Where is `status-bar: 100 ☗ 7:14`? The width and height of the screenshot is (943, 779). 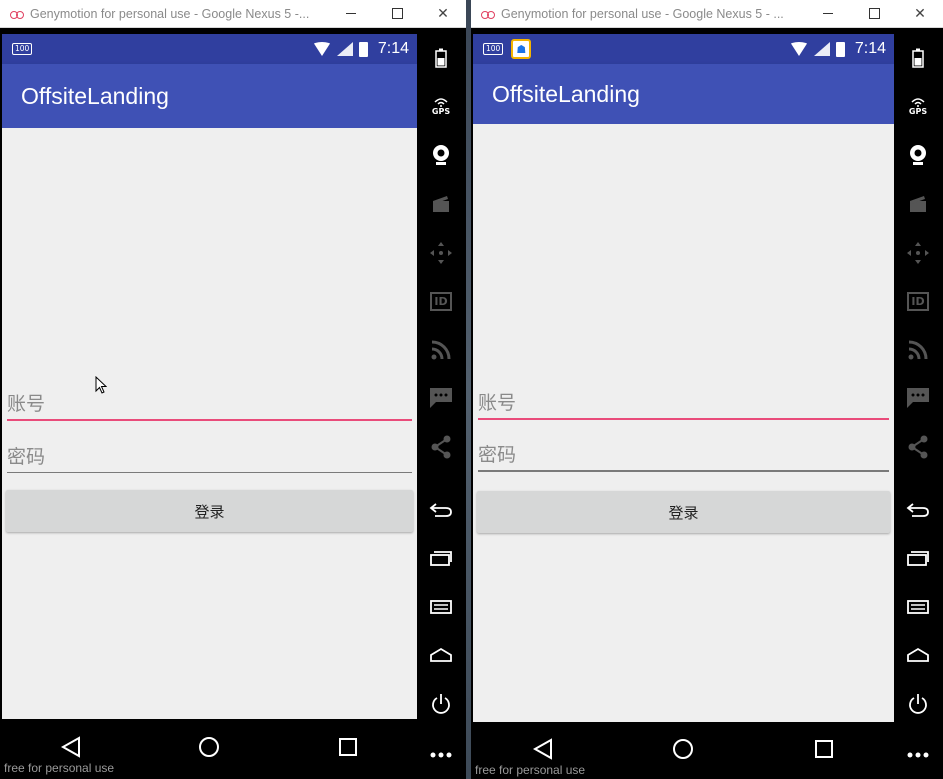 status-bar: 100 ☗ 7:14 is located at coordinates (683, 49).